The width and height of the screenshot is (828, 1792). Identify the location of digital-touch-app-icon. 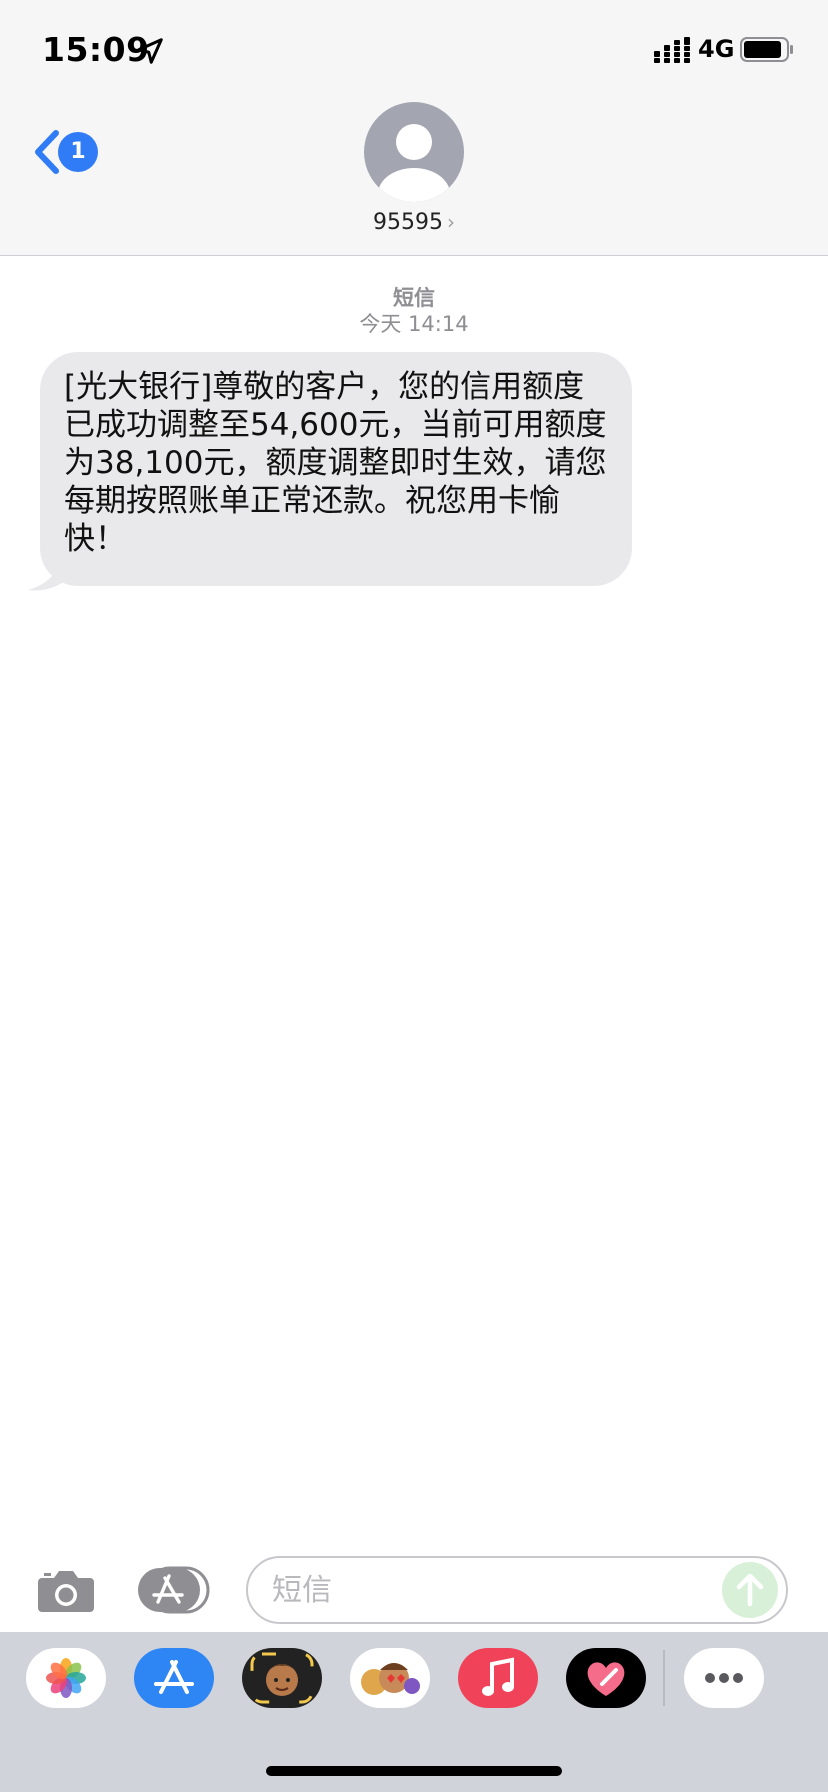
(606, 1678).